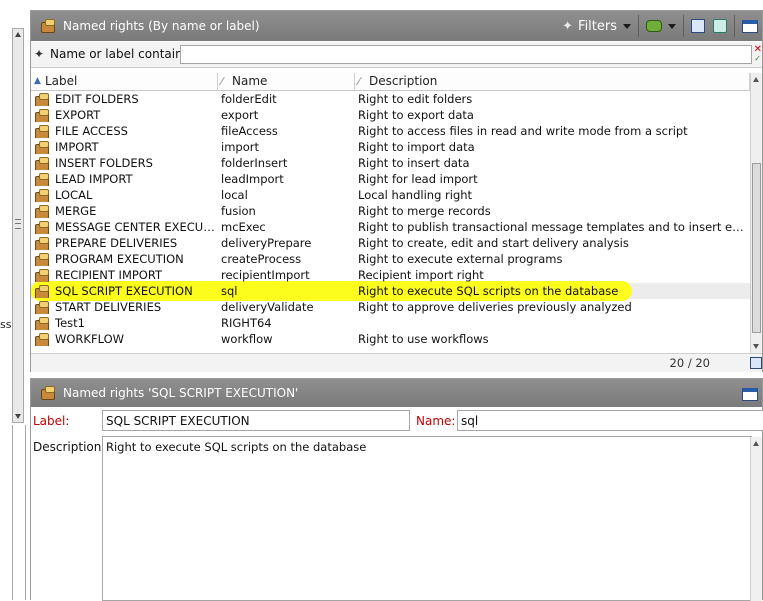  Describe the element at coordinates (124, 259) in the screenshot. I see `cell-label: PROGRAM EXECUTION` at that location.